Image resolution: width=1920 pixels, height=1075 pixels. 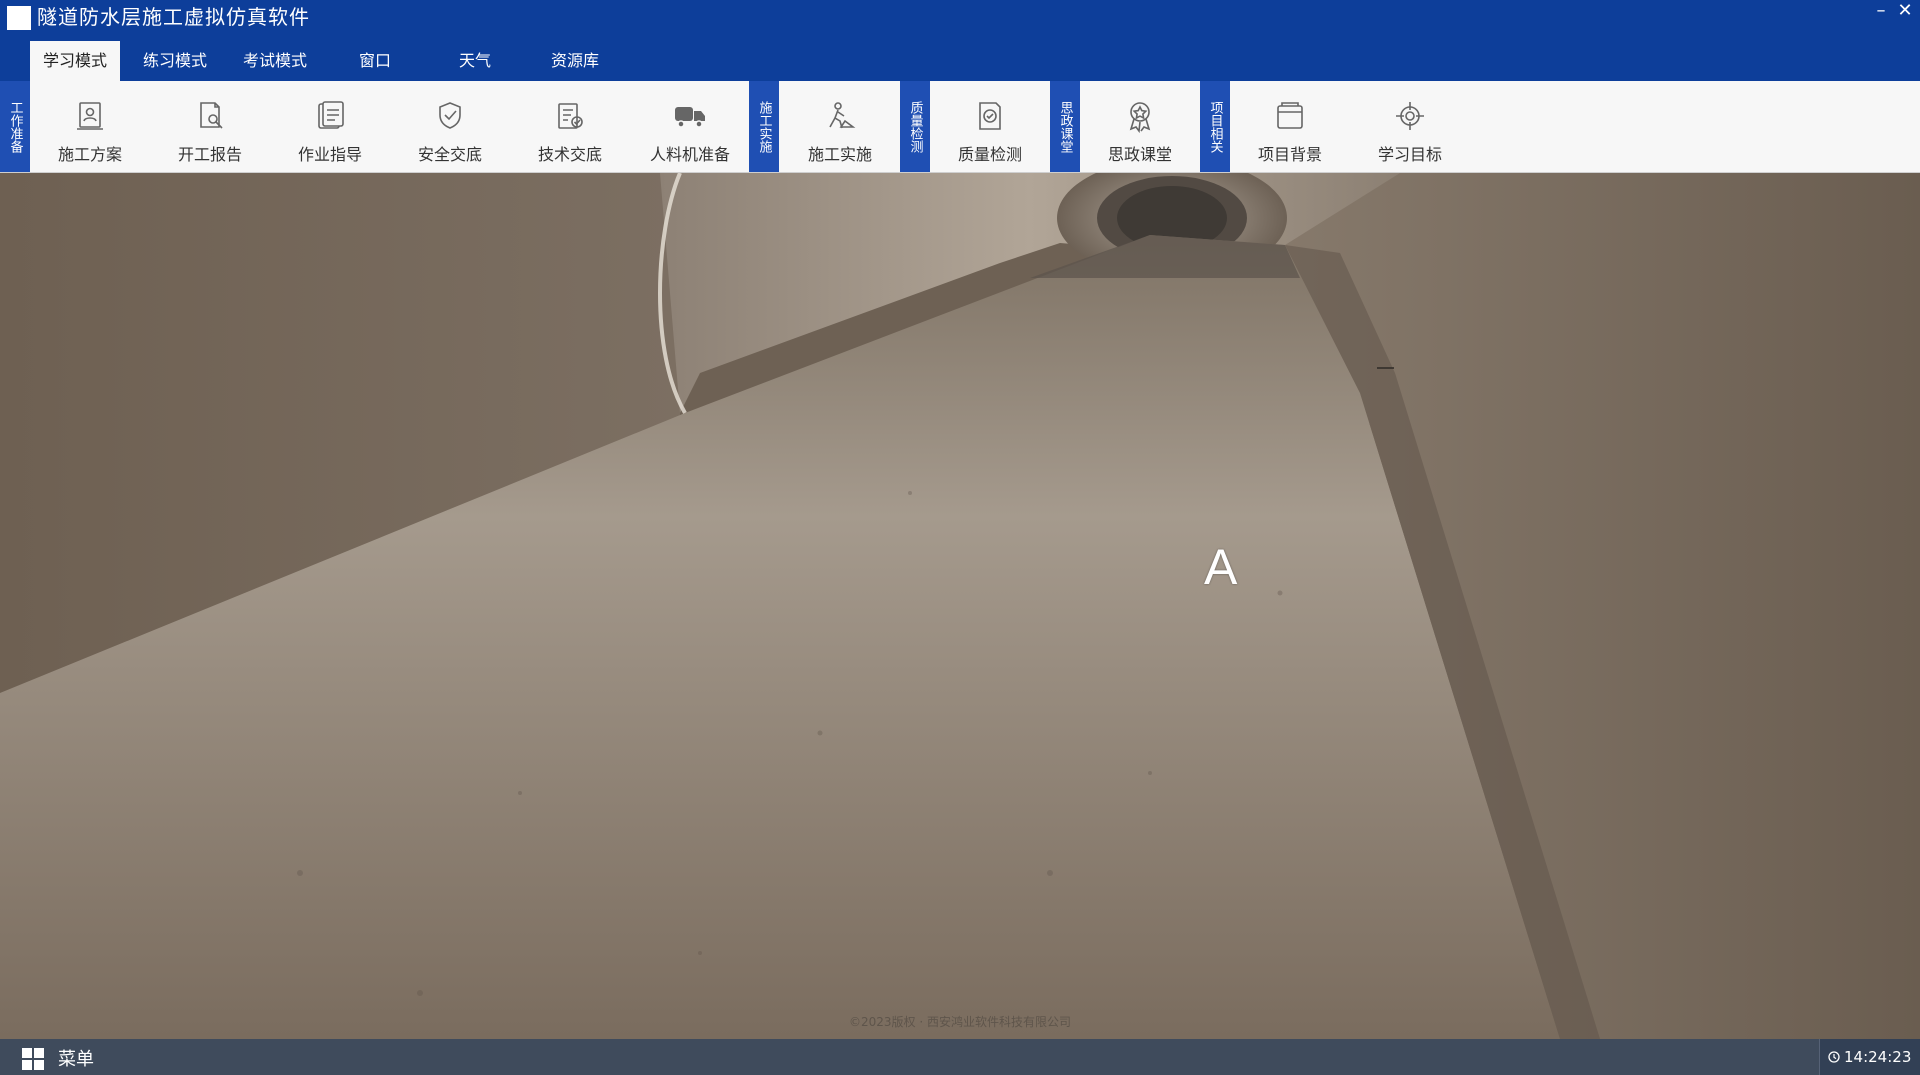 I want to click on work-guide-button: 作业指导, so click(x=330, y=126).